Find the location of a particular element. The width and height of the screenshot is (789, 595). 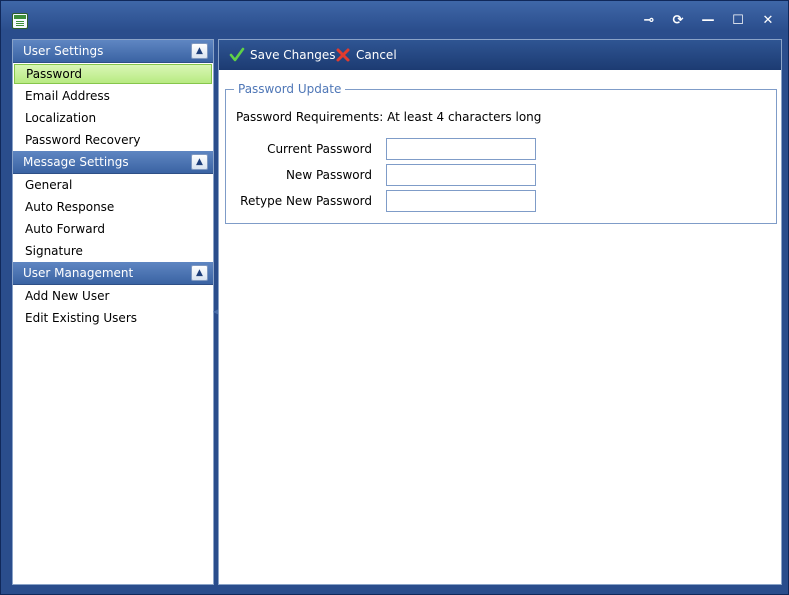

sidebar-item-auto-forward: Auto Forward is located at coordinates (113, 229).